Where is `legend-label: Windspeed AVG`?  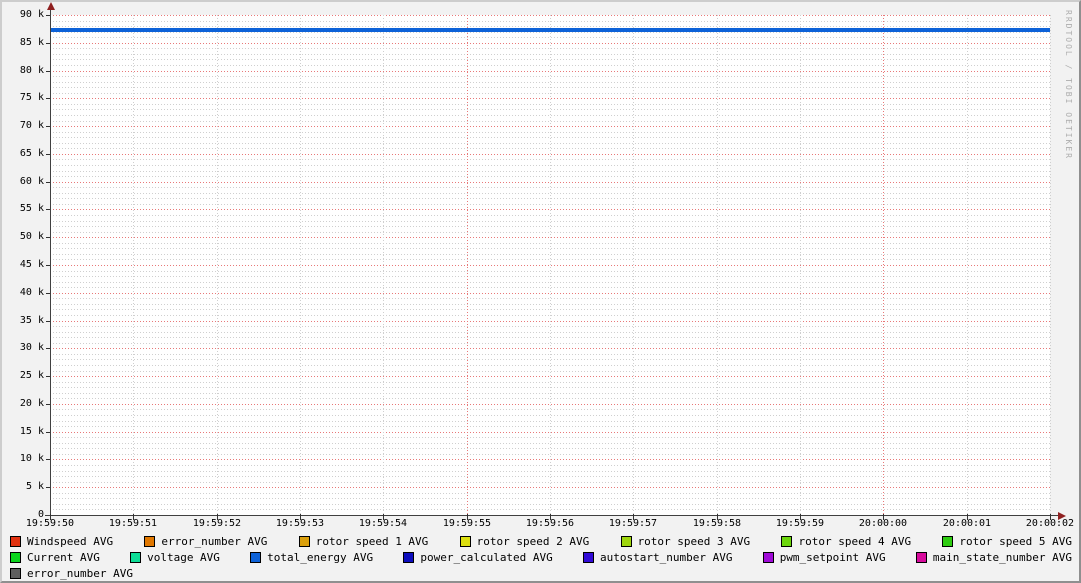
legend-label: Windspeed AVG is located at coordinates (70, 541).